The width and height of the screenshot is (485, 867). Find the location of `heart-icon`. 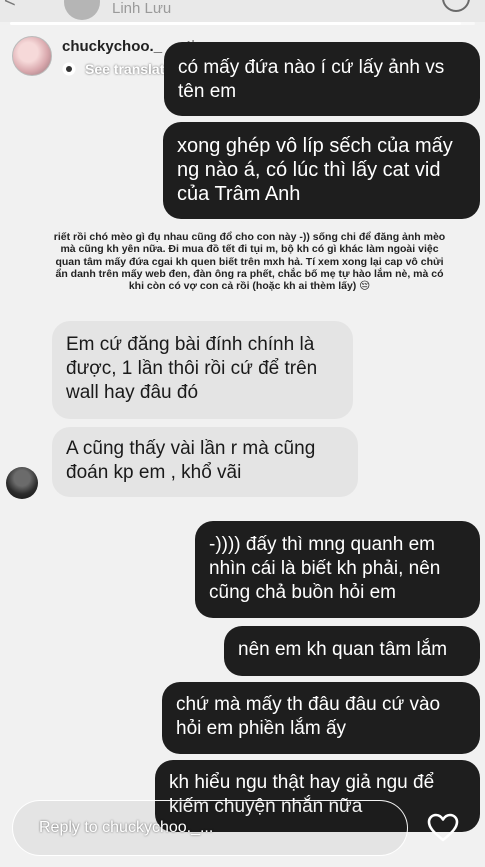

heart-icon is located at coordinates (443, 828).